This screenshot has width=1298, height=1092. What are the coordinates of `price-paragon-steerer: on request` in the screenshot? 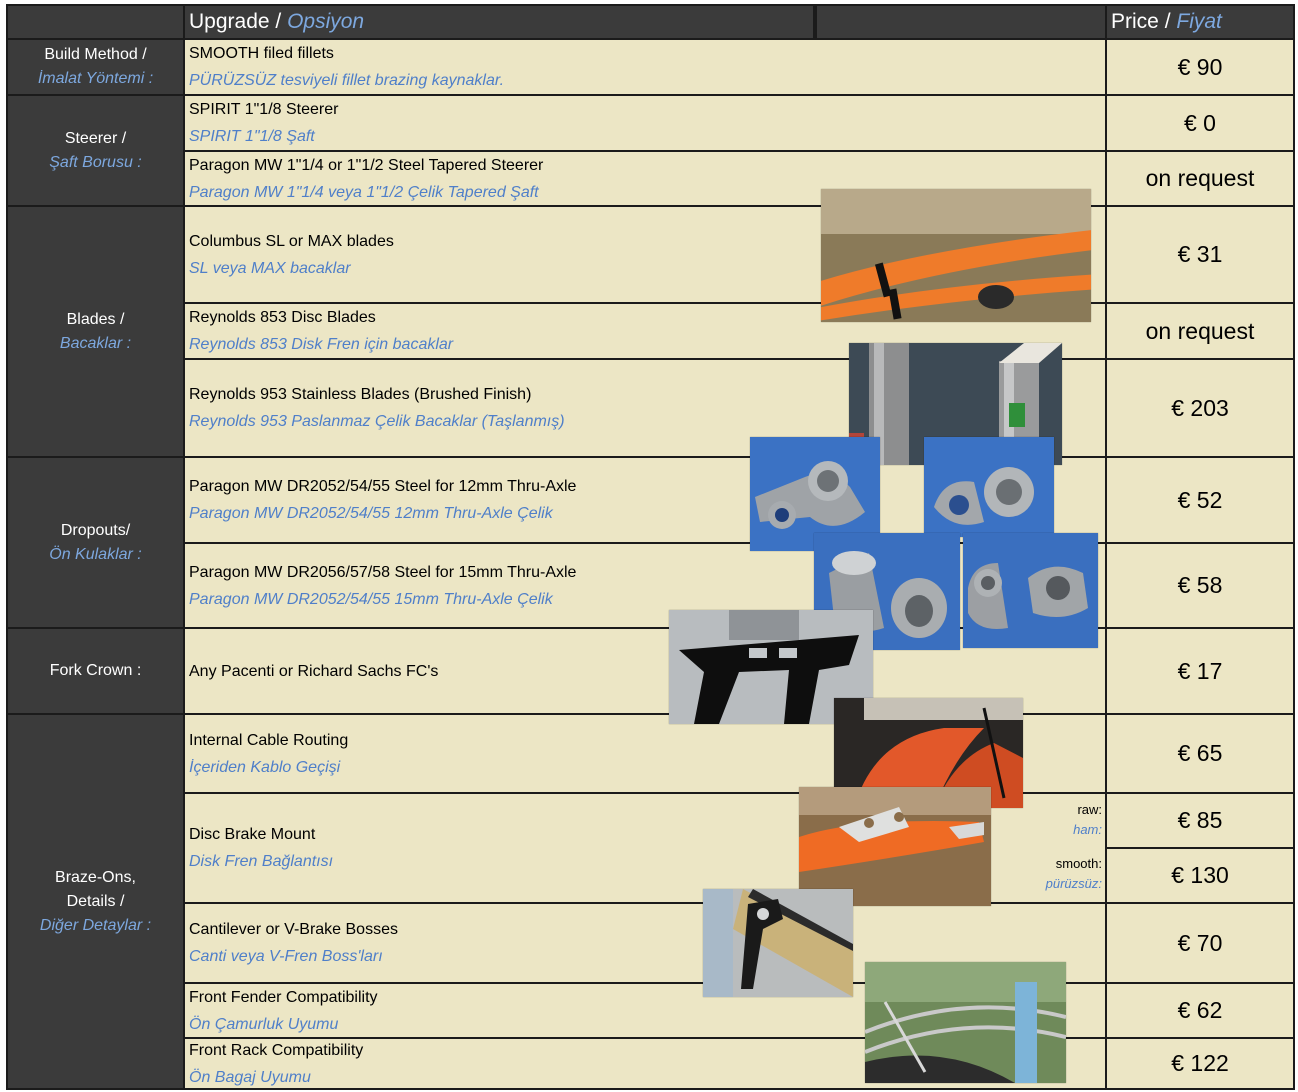 It's located at (1201, 179).